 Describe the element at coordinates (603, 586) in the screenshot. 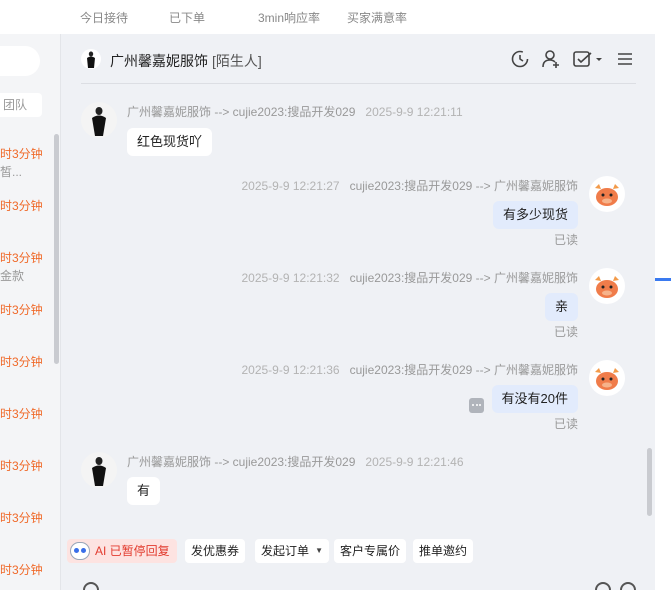

I see `history-icon` at that location.